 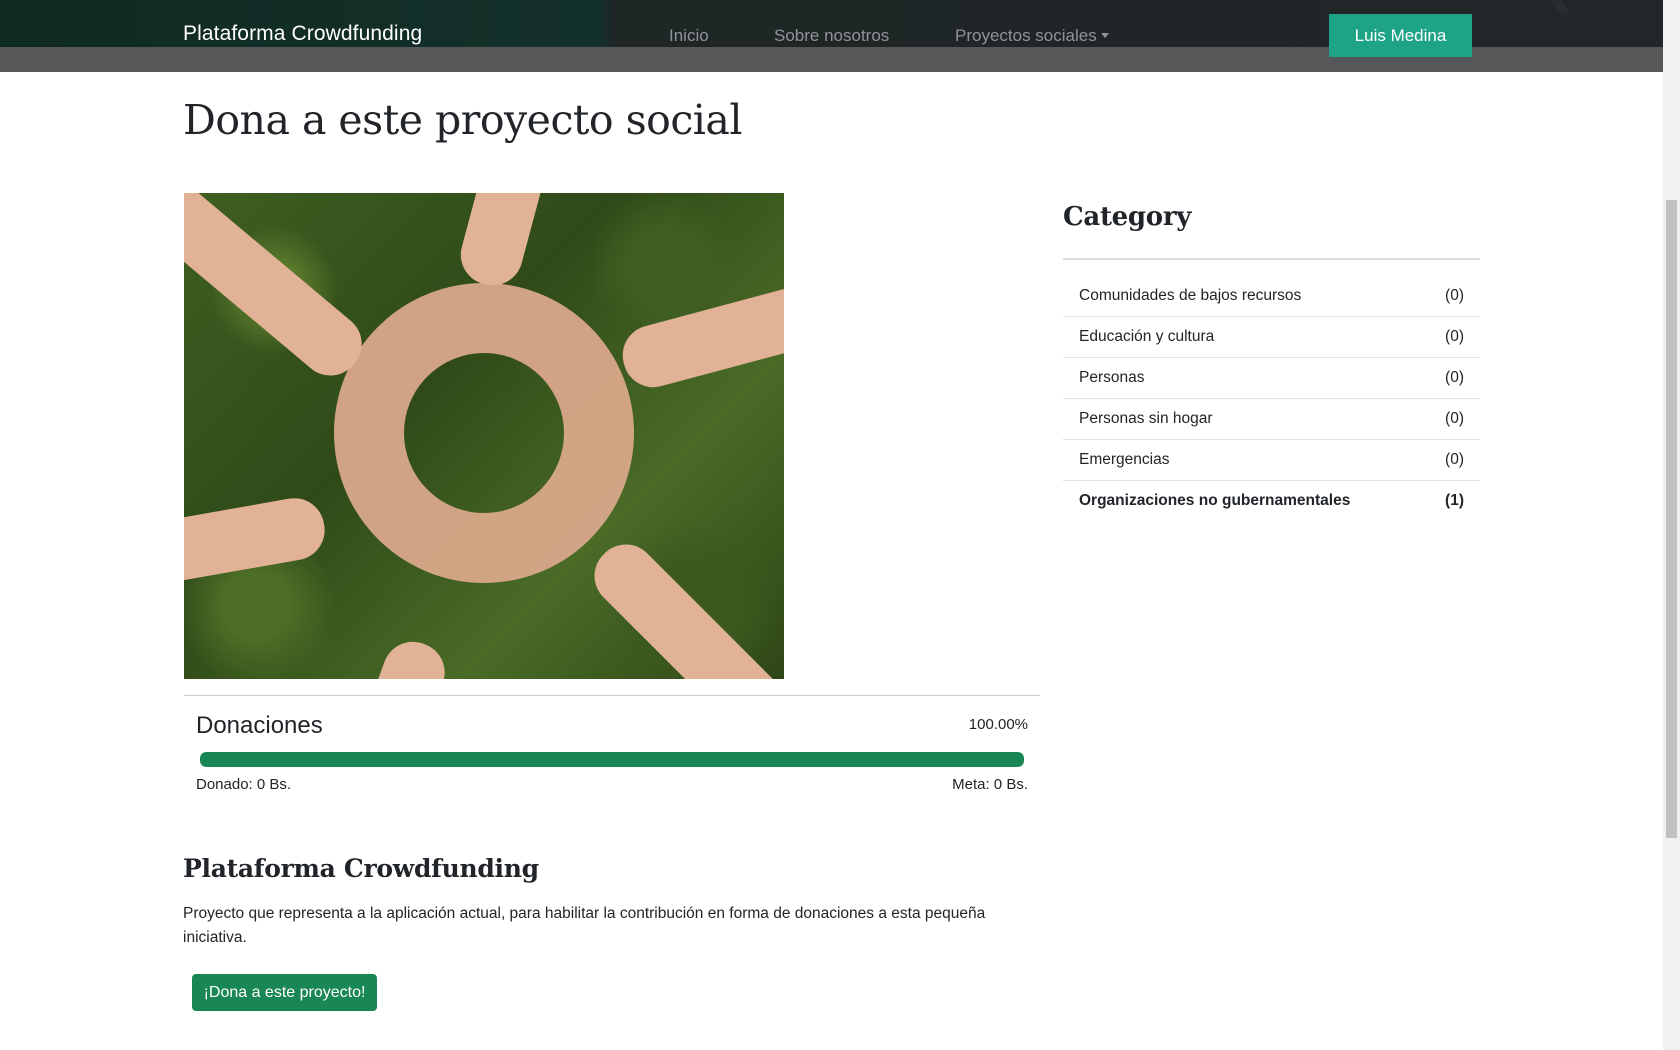 I want to click on category-name: Personas, so click(x=1112, y=377).